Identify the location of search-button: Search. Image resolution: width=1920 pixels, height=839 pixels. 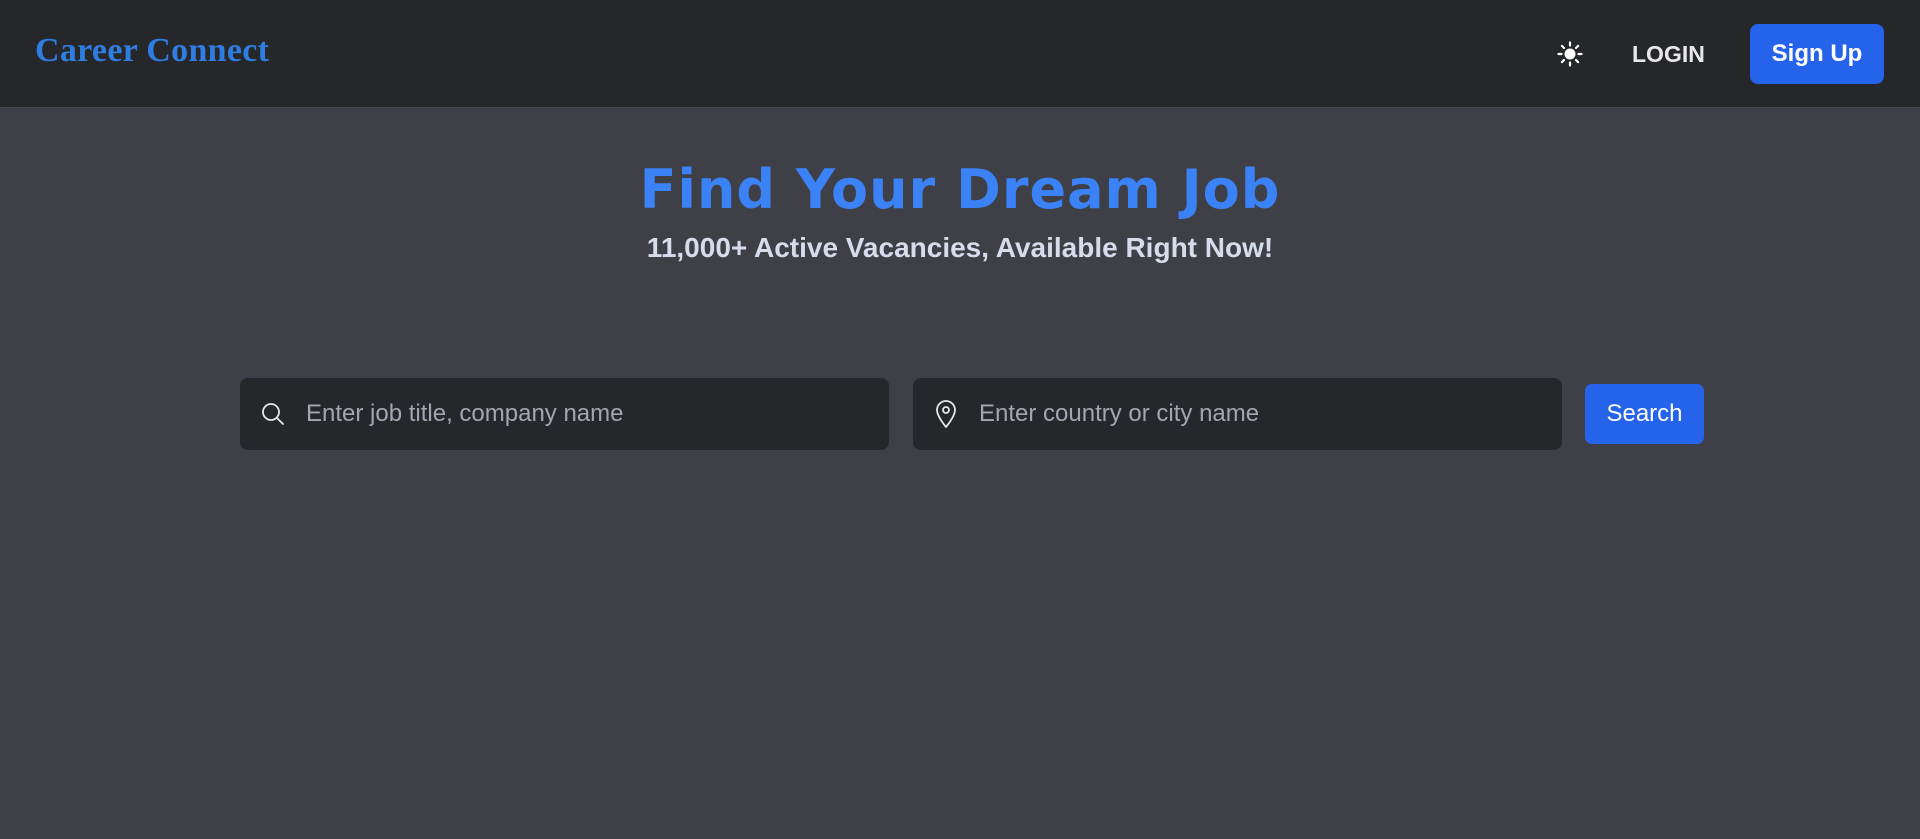
(1644, 414).